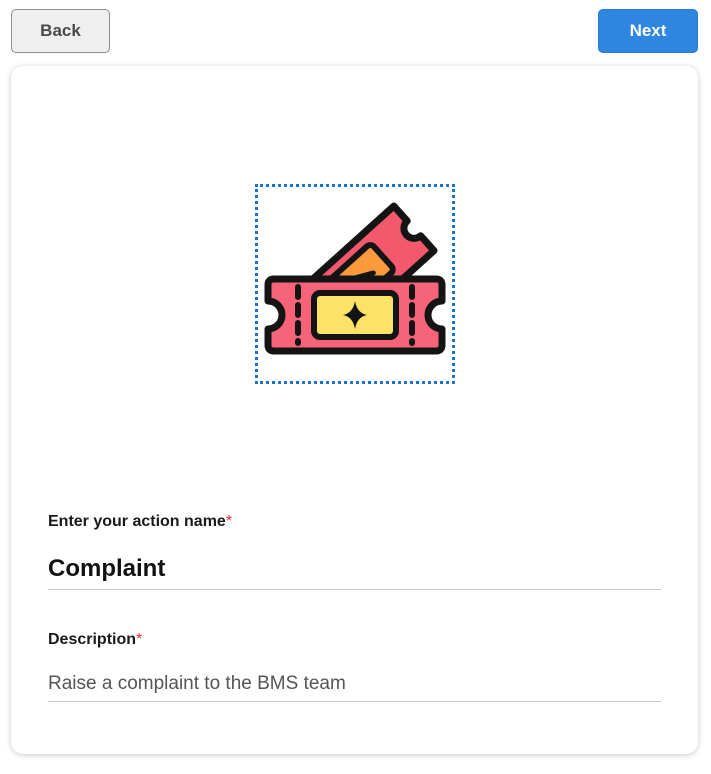 This screenshot has height=774, width=711. Describe the element at coordinates (137, 521) in the screenshot. I see `action-name-label-text: Enter your action name` at that location.